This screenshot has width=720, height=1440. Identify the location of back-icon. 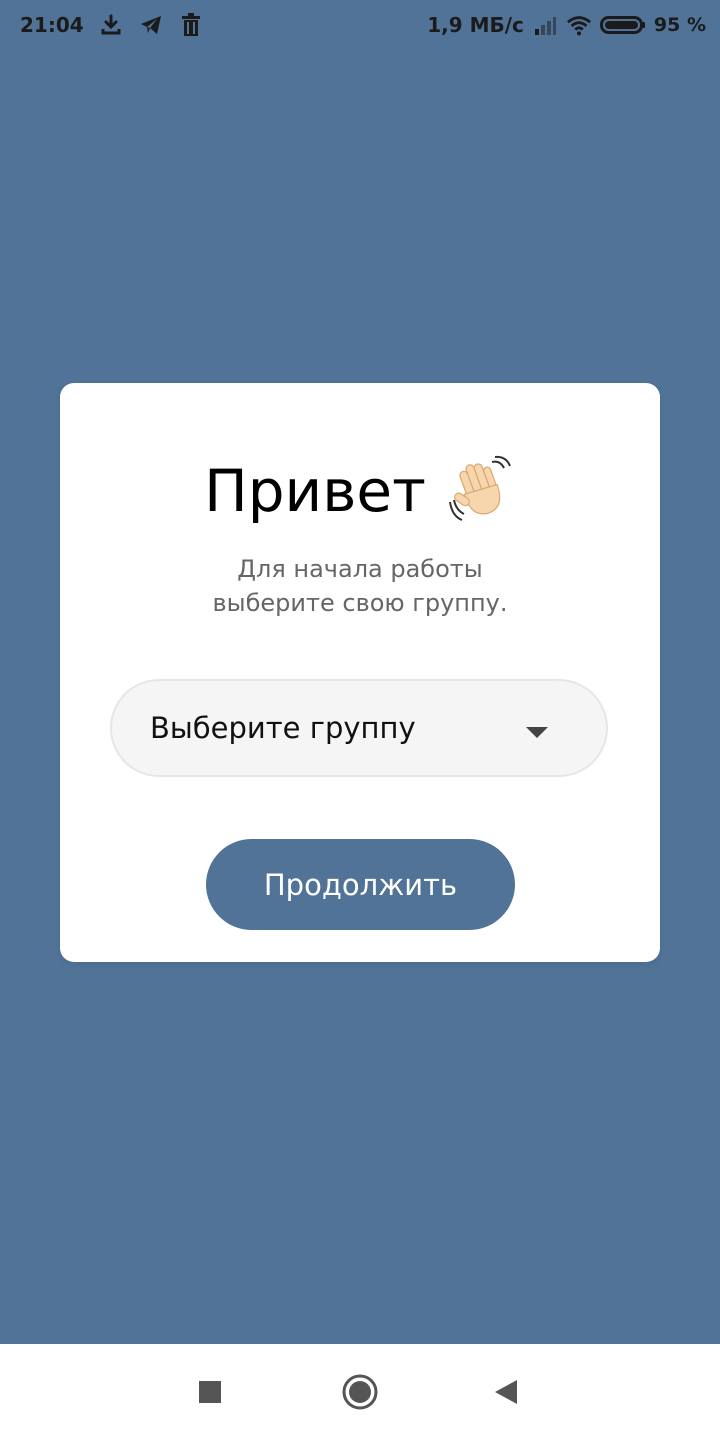
(506, 1392).